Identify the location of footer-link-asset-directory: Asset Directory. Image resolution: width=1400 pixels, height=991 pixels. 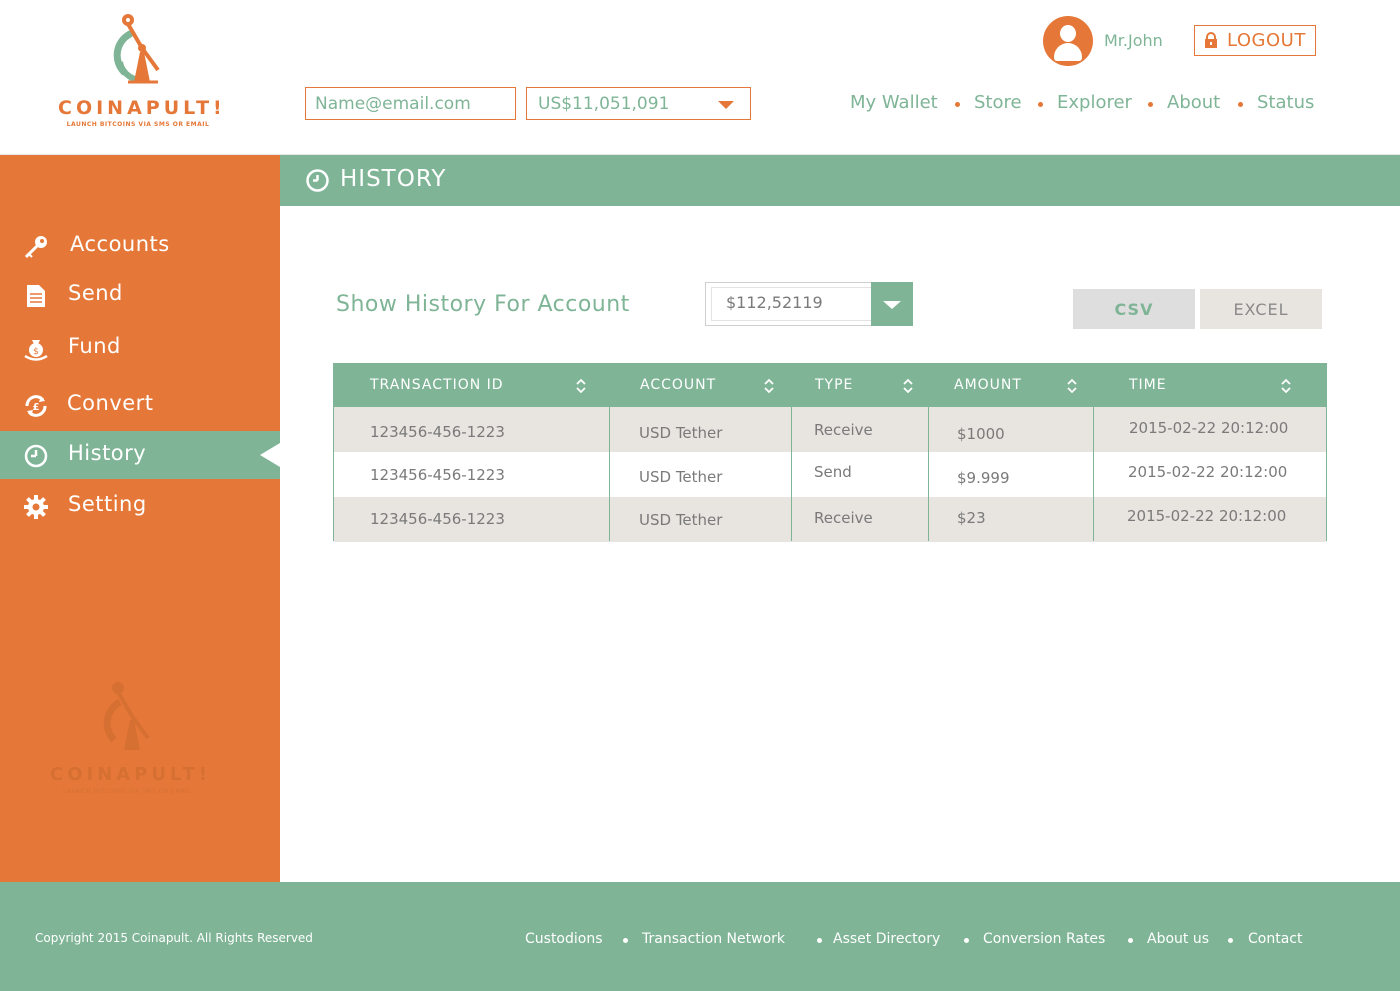
(886, 939).